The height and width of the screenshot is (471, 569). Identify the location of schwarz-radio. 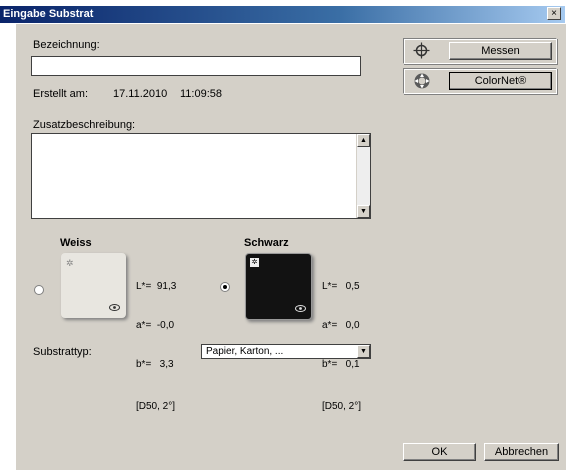
(225, 287).